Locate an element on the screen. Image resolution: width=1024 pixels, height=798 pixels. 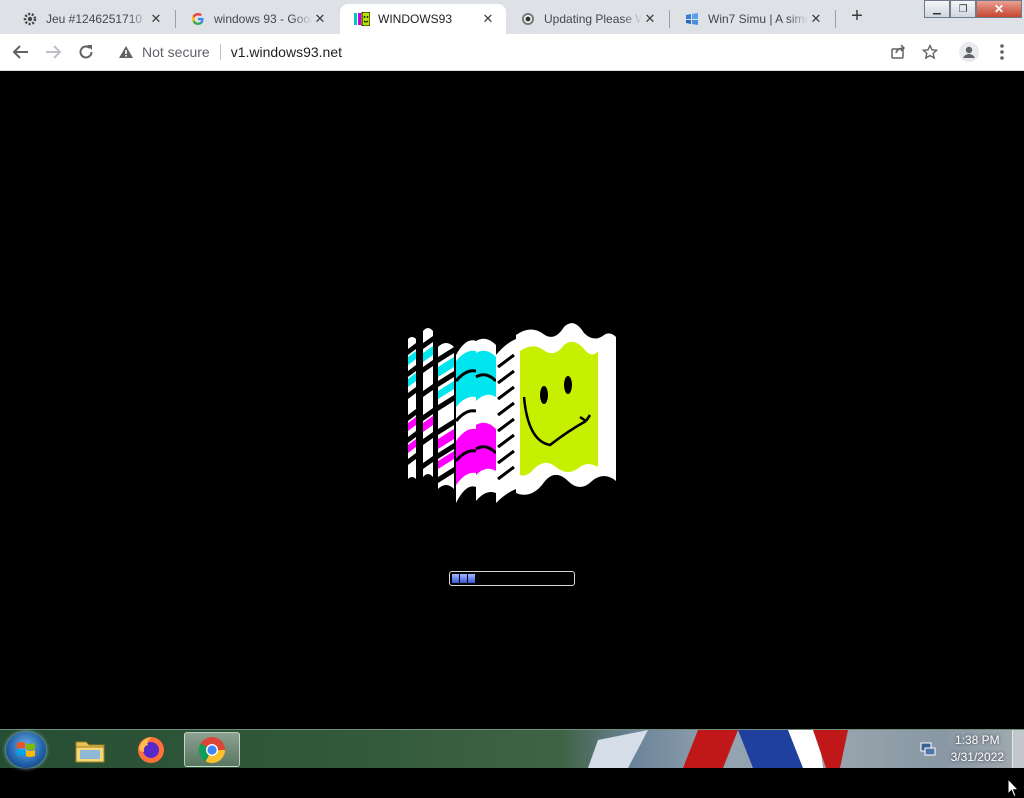
google-icon is located at coordinates (198, 19).